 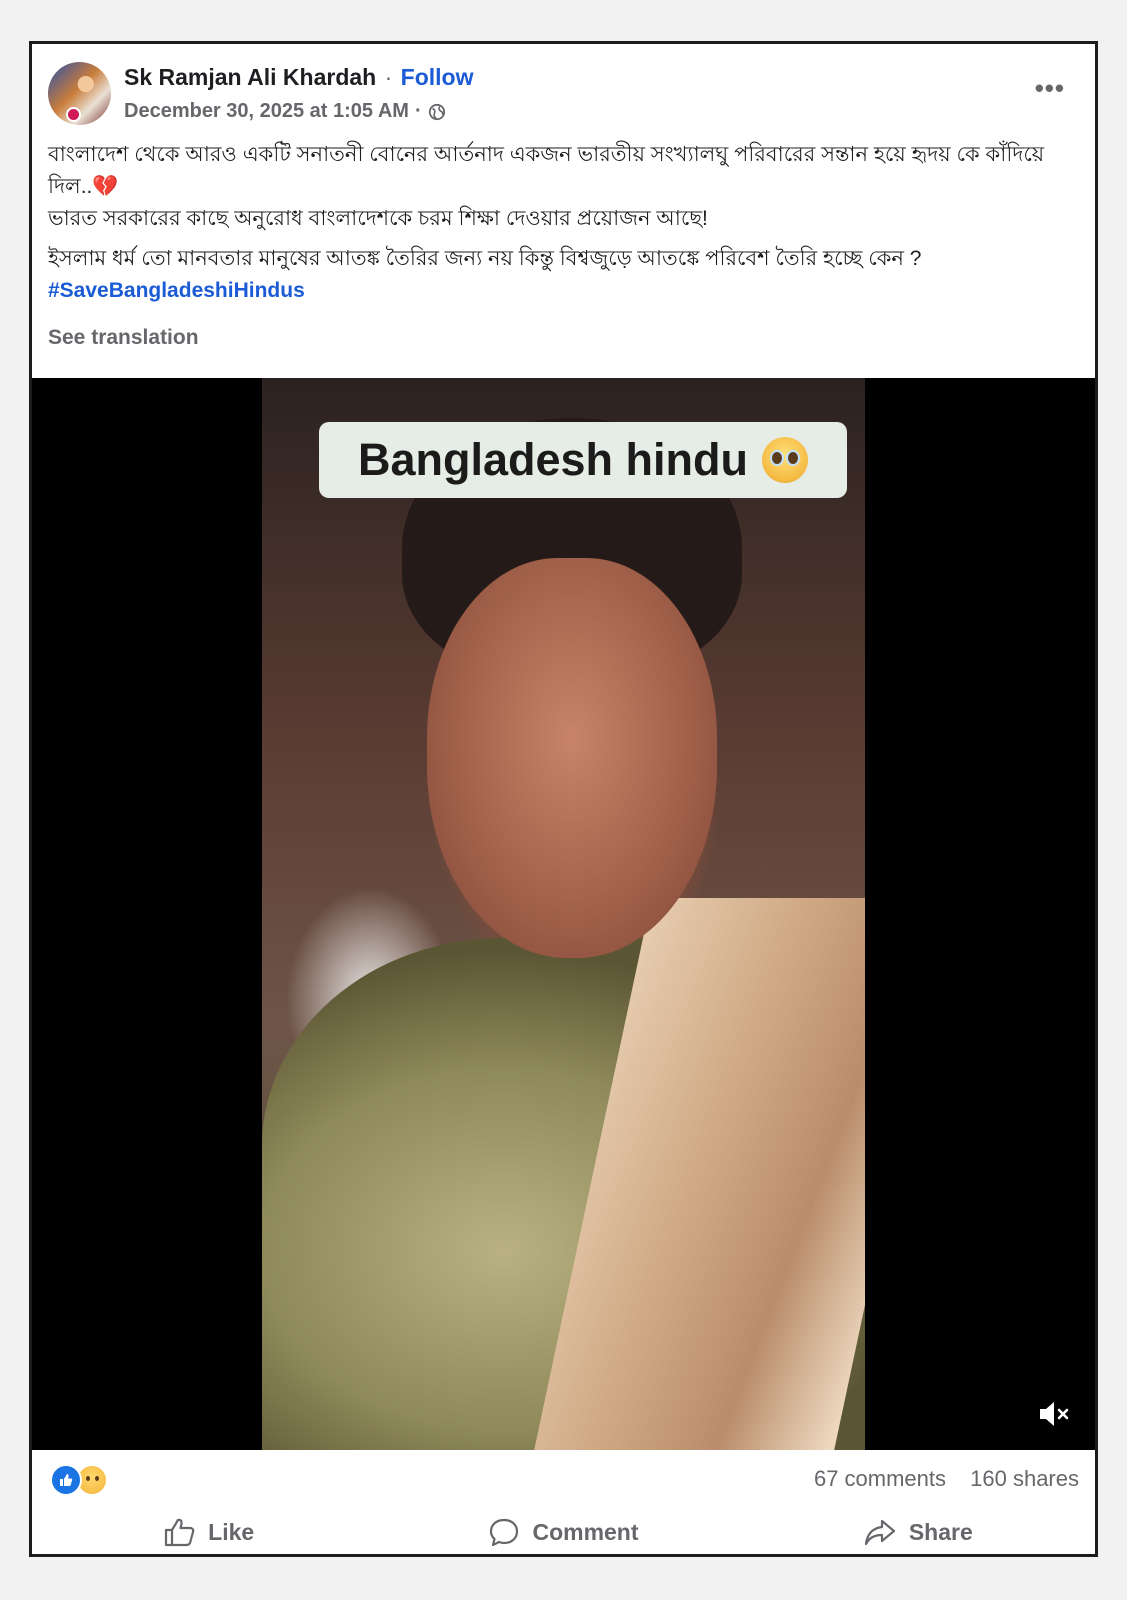 What do you see at coordinates (66, 1480) in the screenshot?
I see `like-reaction-icon` at bounding box center [66, 1480].